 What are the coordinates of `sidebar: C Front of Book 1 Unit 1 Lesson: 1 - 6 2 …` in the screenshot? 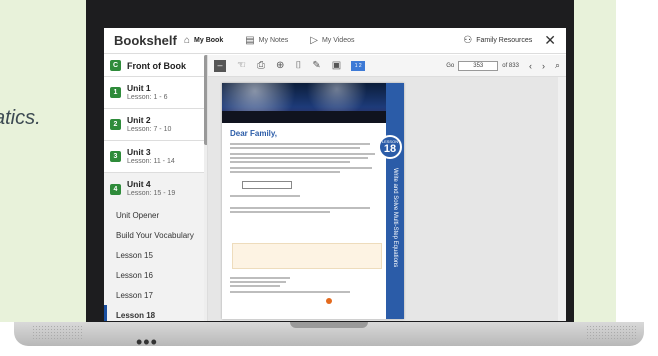 It's located at (156, 188).